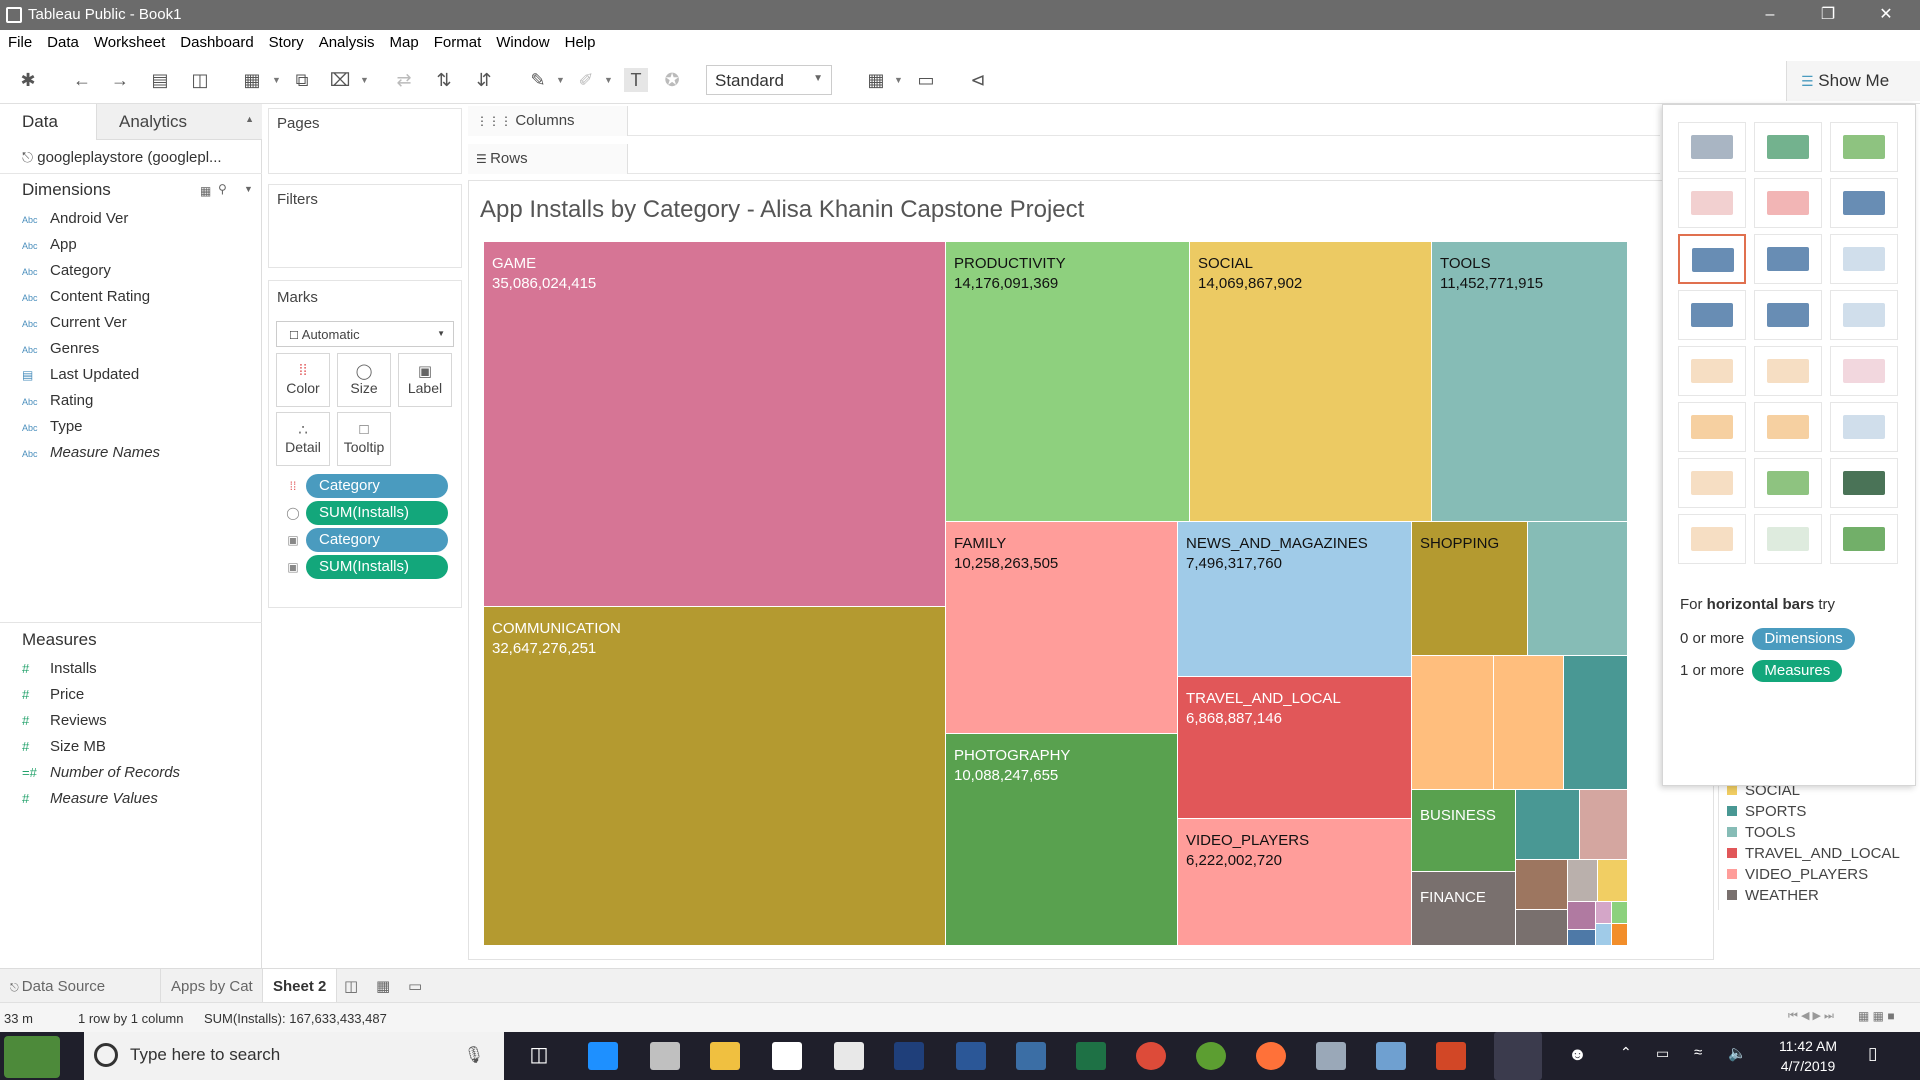  Describe the element at coordinates (1766, 813) in the screenshot. I see `legend-item: SPORTS` at that location.